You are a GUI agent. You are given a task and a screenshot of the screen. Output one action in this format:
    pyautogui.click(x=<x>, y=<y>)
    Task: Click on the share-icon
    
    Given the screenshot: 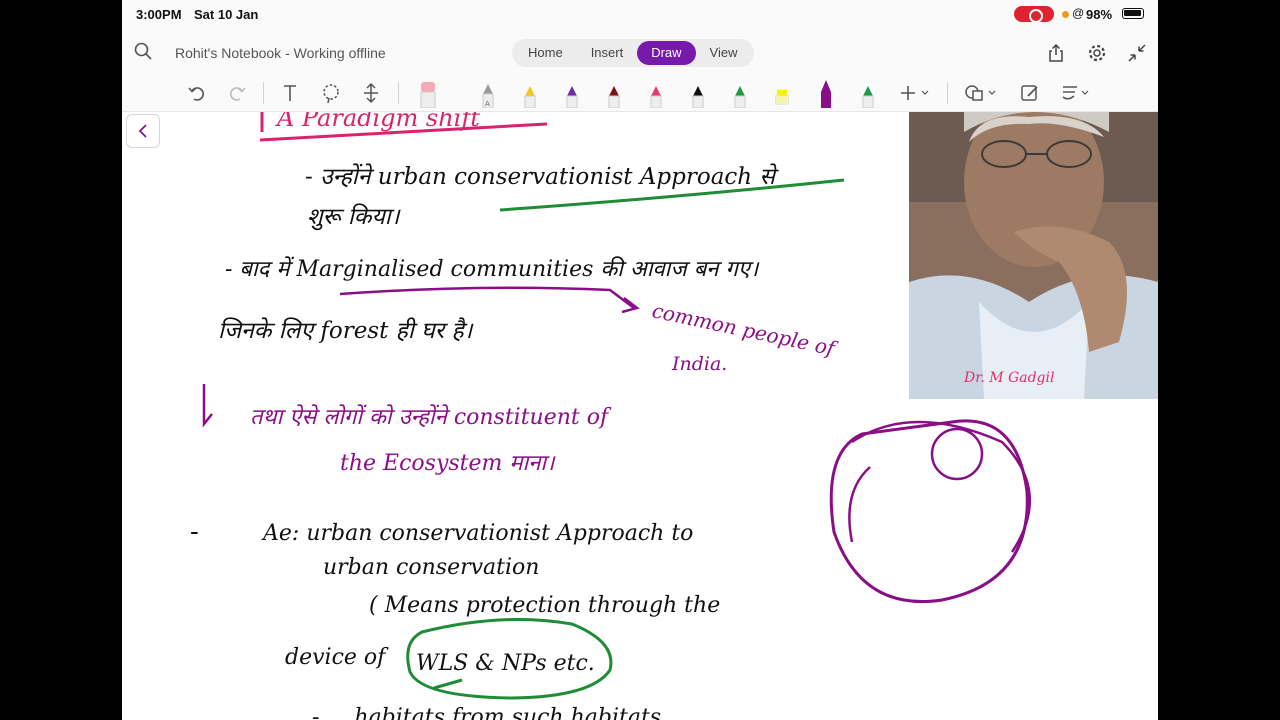 What is the action you would take?
    pyautogui.click(x=1056, y=53)
    